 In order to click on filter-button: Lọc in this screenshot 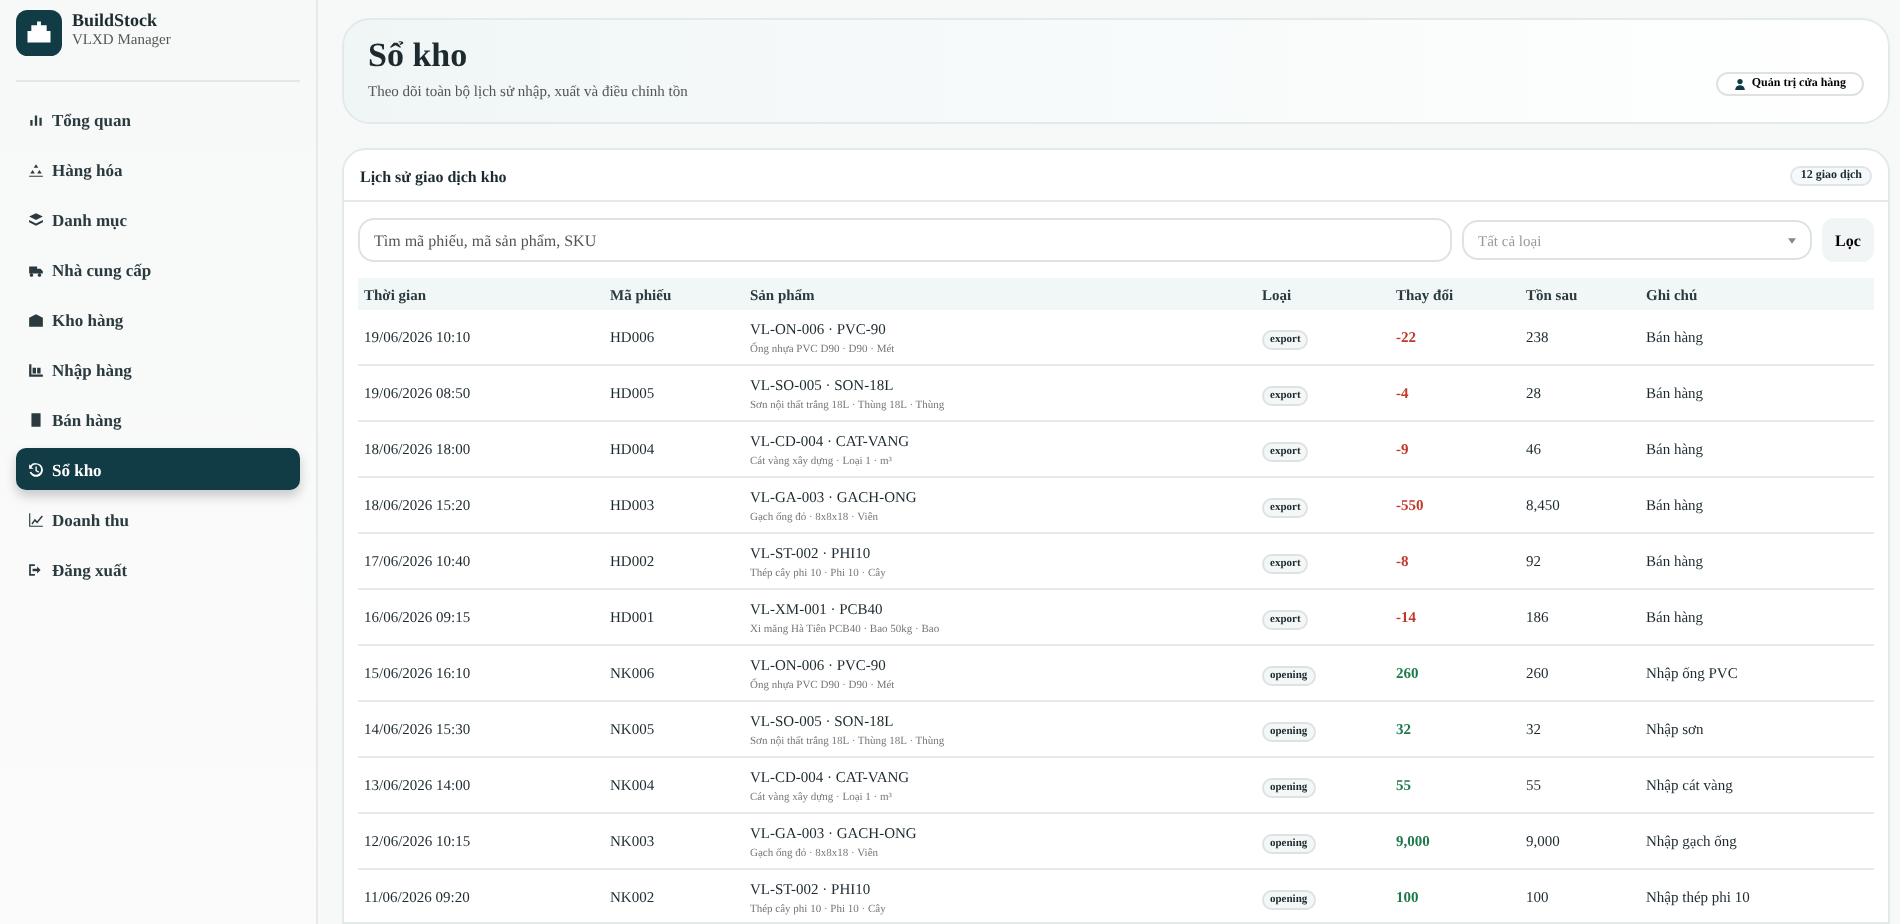, I will do `click(1848, 240)`.